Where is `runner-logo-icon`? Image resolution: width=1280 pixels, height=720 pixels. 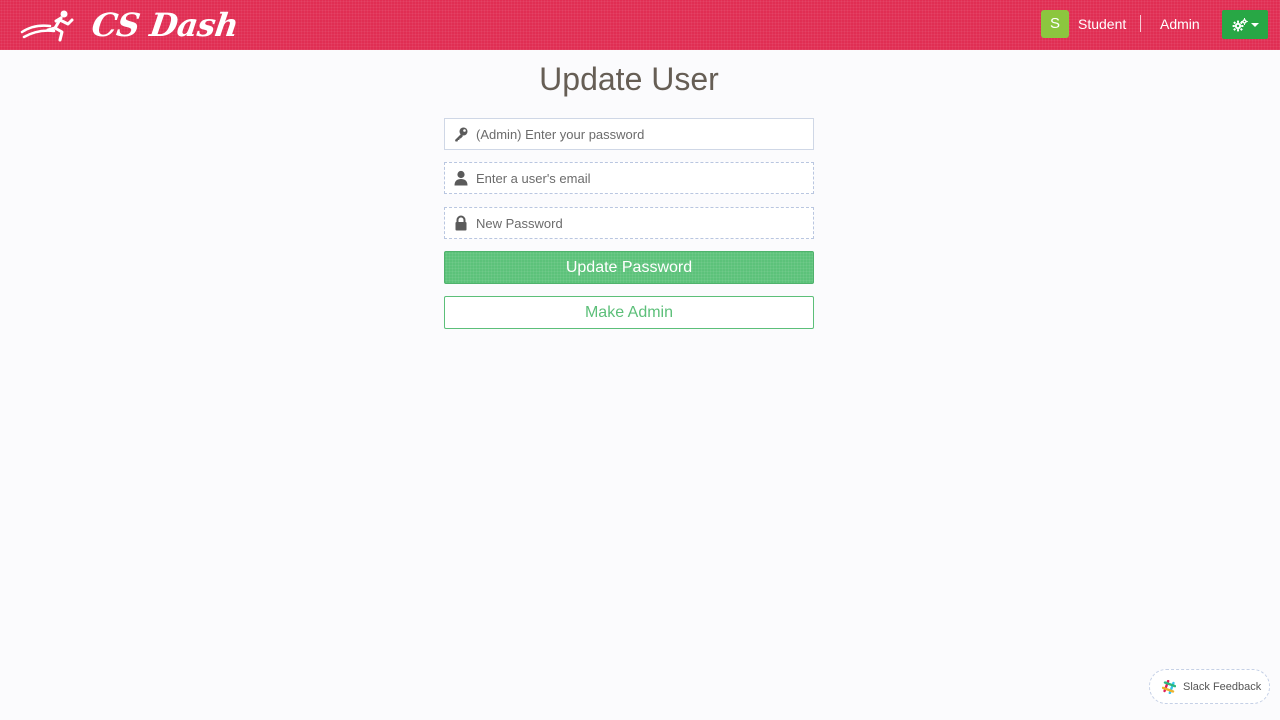 runner-logo-icon is located at coordinates (47, 26).